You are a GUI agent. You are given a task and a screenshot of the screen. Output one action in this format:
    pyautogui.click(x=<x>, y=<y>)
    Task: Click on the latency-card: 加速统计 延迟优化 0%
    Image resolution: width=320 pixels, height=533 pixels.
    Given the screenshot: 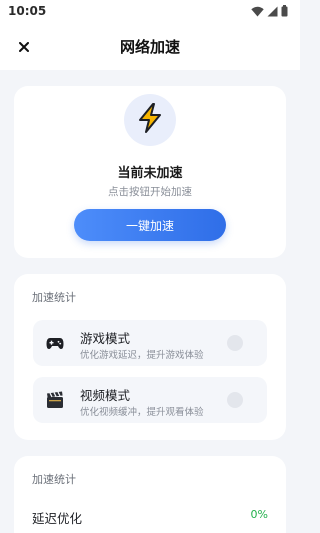 What is the action you would take?
    pyautogui.click(x=150, y=494)
    